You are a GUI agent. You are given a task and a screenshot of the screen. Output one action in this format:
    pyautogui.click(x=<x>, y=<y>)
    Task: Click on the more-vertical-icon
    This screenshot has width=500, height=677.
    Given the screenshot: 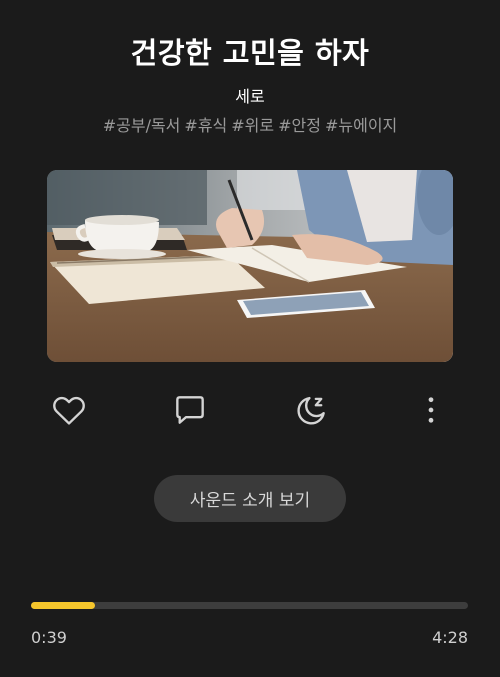 What is the action you would take?
    pyautogui.click(x=431, y=410)
    